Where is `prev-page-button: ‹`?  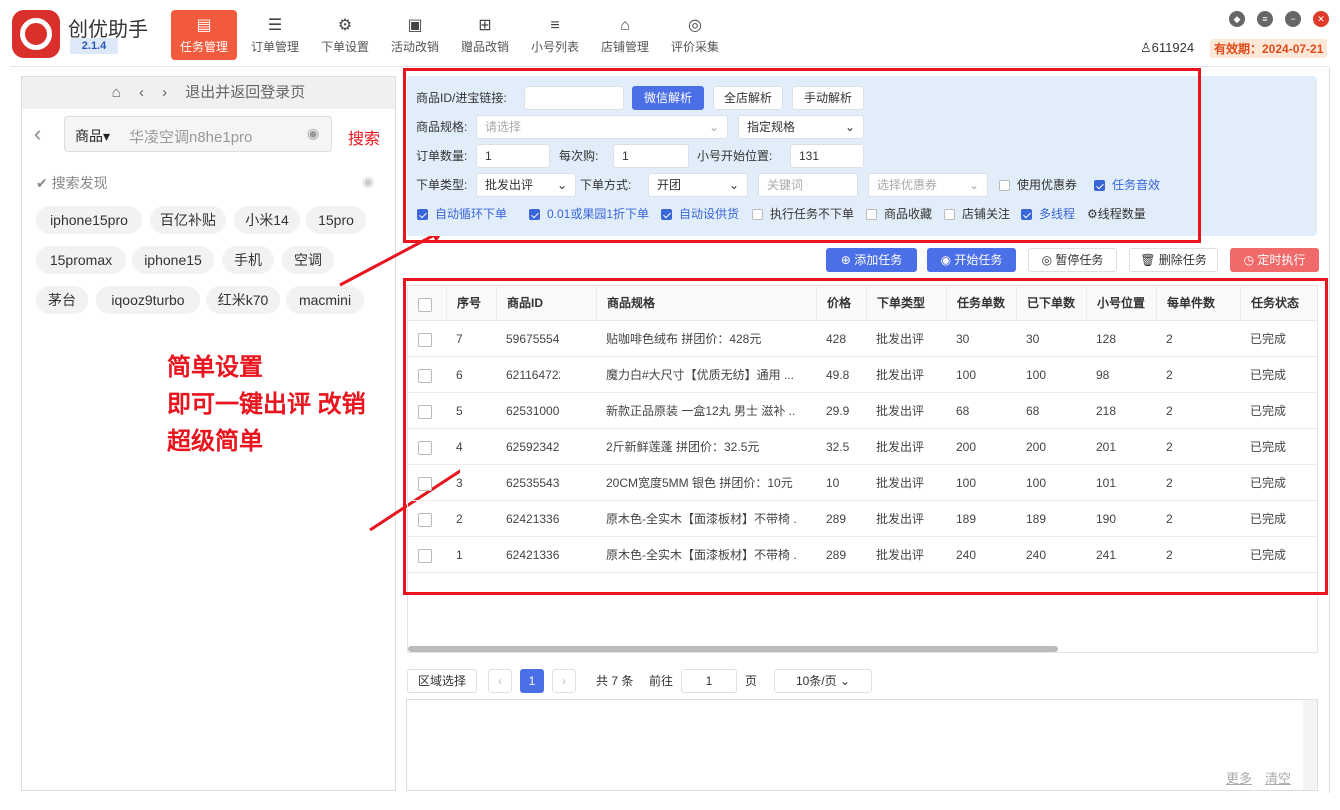 prev-page-button: ‹ is located at coordinates (500, 681).